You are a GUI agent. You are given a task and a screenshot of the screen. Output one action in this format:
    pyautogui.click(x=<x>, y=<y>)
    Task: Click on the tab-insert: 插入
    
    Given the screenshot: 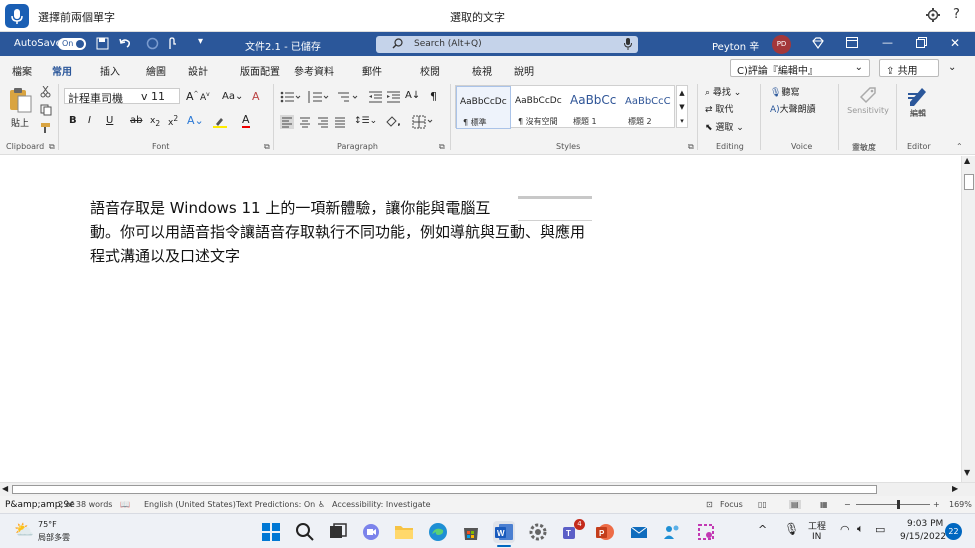 What is the action you would take?
    pyautogui.click(x=110, y=70)
    